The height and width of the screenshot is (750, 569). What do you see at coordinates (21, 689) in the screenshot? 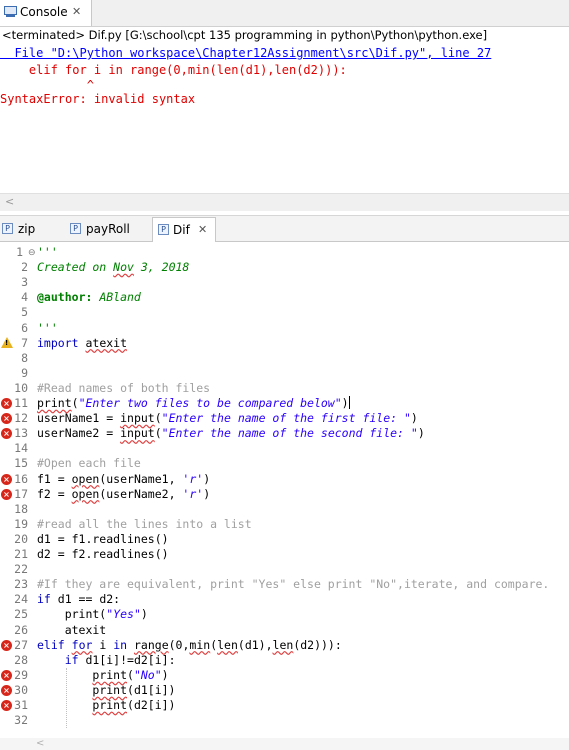
I see `line-number: 30` at bounding box center [21, 689].